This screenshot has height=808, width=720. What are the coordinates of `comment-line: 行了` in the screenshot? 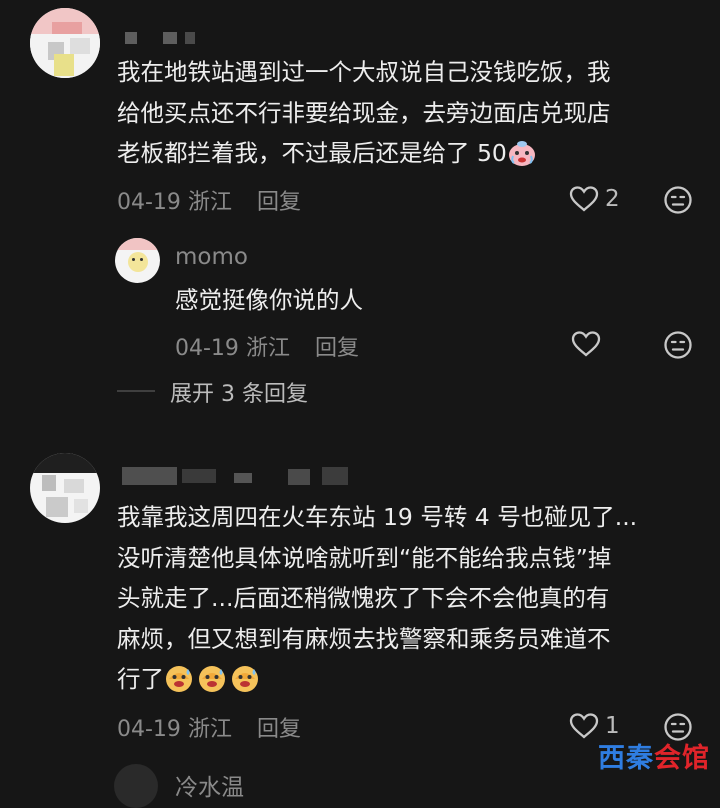 It's located at (377, 682).